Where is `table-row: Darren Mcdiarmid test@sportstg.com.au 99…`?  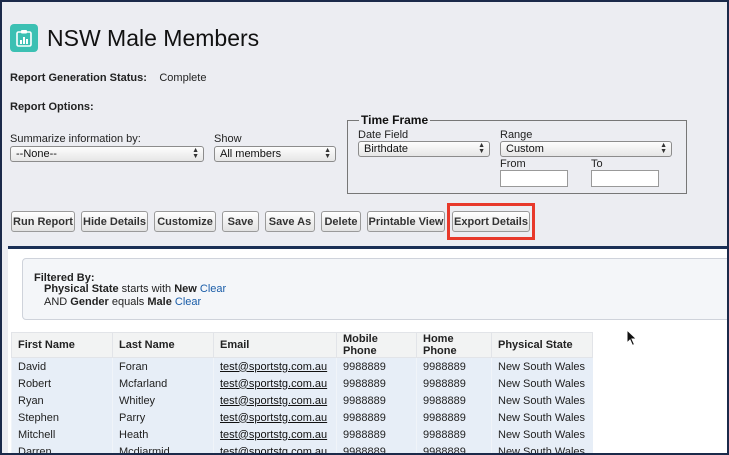 table-row: Darren Mcdiarmid test@sportstg.com.au 99… is located at coordinates (302, 448).